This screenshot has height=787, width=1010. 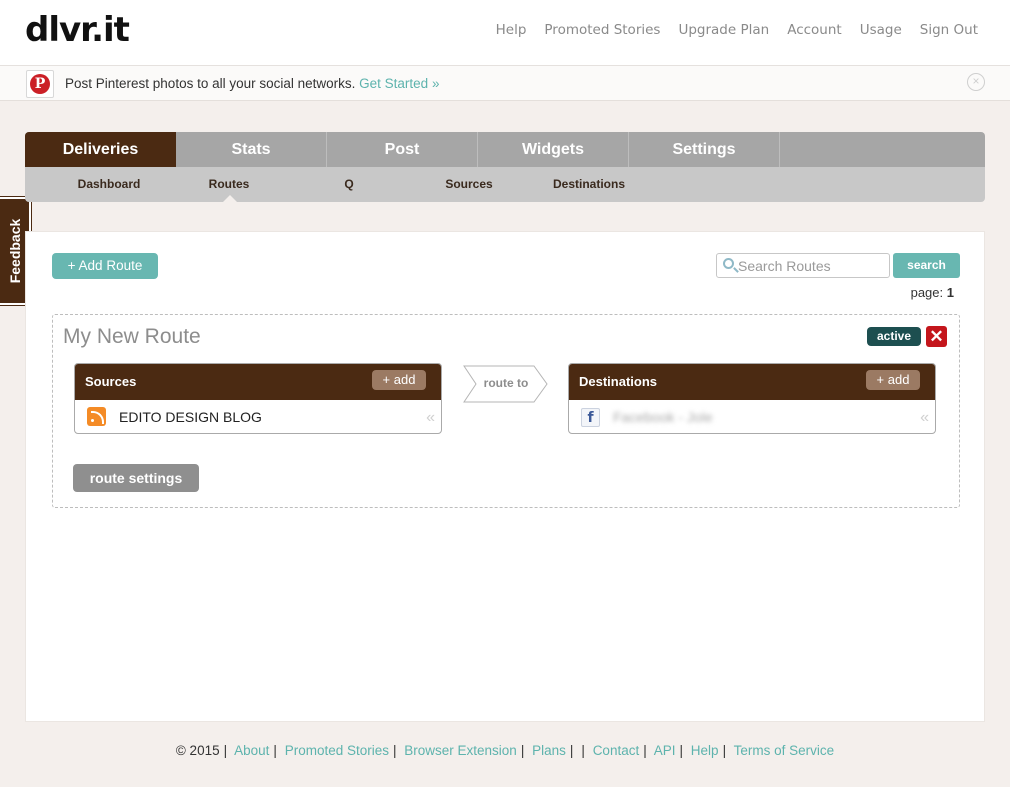 I want to click on page-indicator: page: 1, so click(x=932, y=292).